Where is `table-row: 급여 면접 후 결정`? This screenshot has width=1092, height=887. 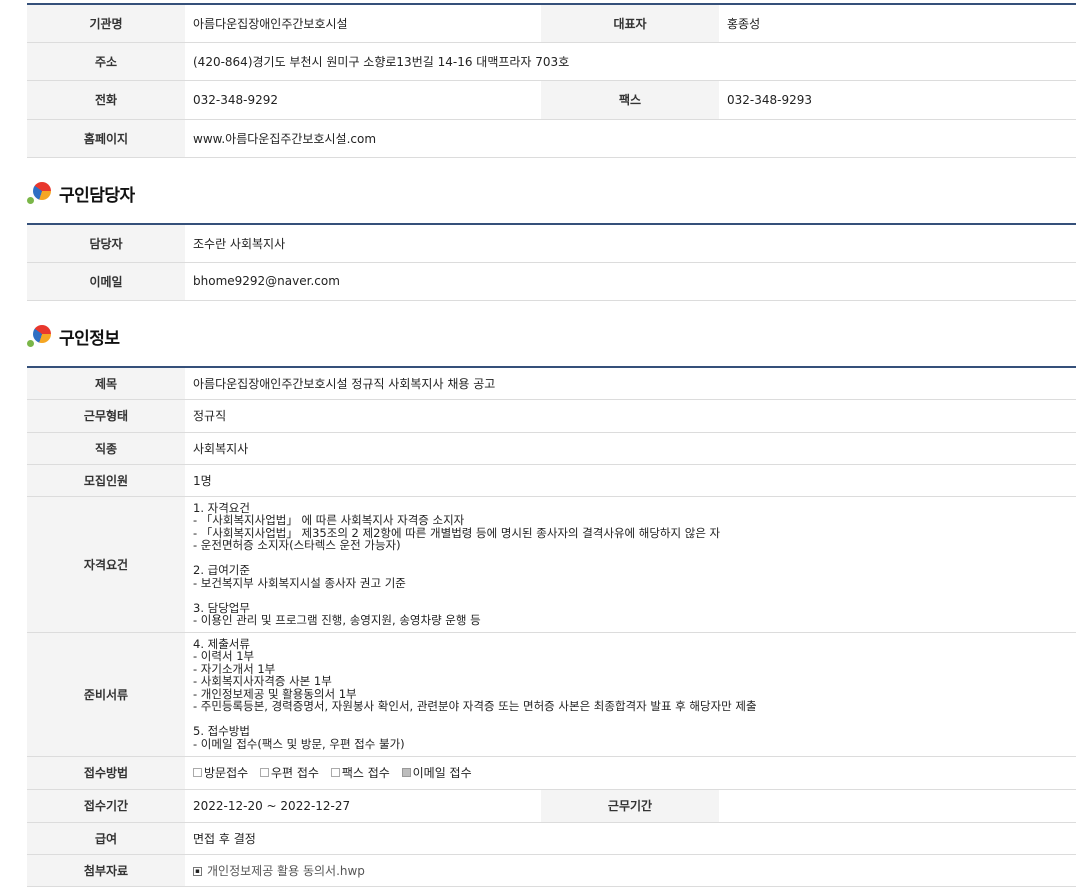
table-row: 급여 면접 후 결정 is located at coordinates (551, 838).